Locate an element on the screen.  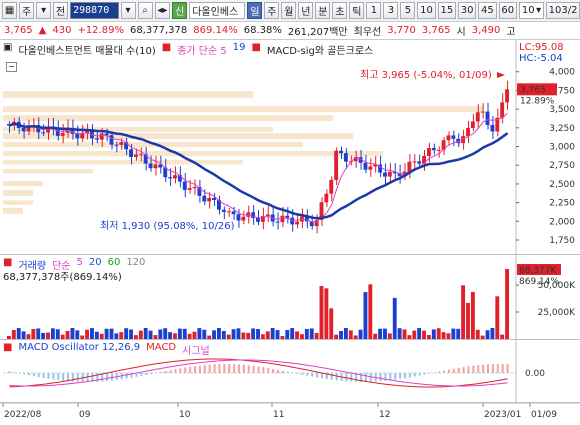
collapse-icon: − is located at coordinates (11, 67).